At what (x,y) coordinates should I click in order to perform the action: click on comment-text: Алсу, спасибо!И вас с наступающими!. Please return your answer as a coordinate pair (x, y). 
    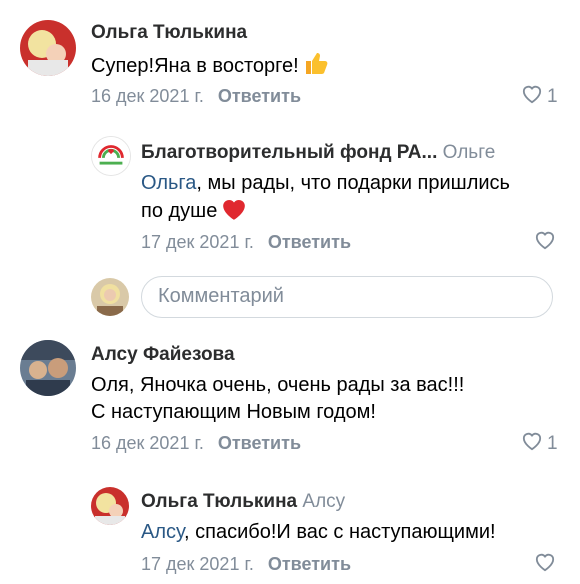
    Looking at the image, I should click on (356, 532).